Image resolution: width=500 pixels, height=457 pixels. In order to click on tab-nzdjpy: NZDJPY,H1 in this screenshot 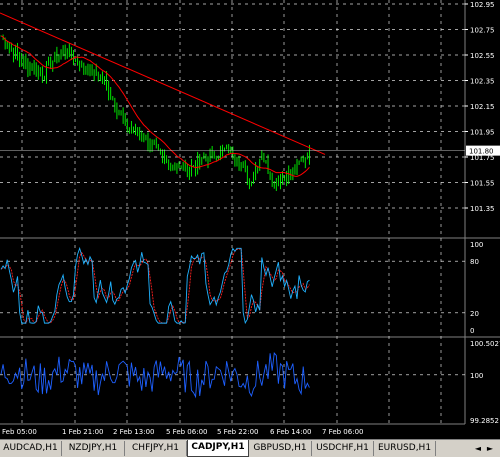, I will do `click(93, 448)`.